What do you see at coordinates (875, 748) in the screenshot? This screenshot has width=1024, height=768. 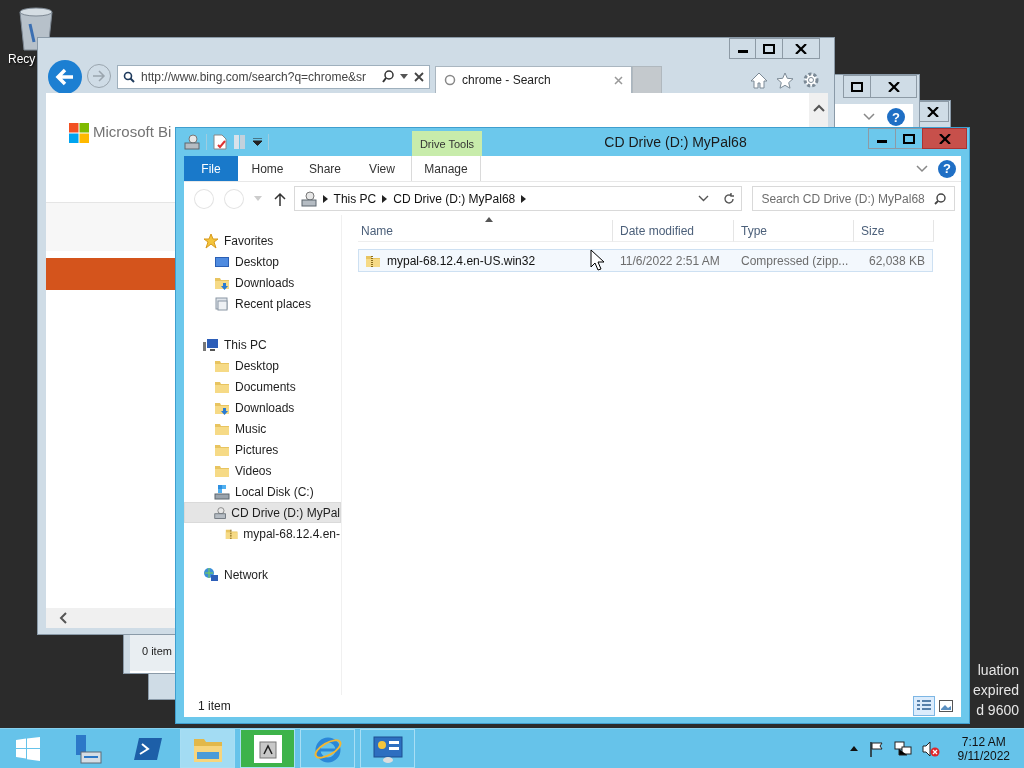 I see `flag-icon` at bounding box center [875, 748].